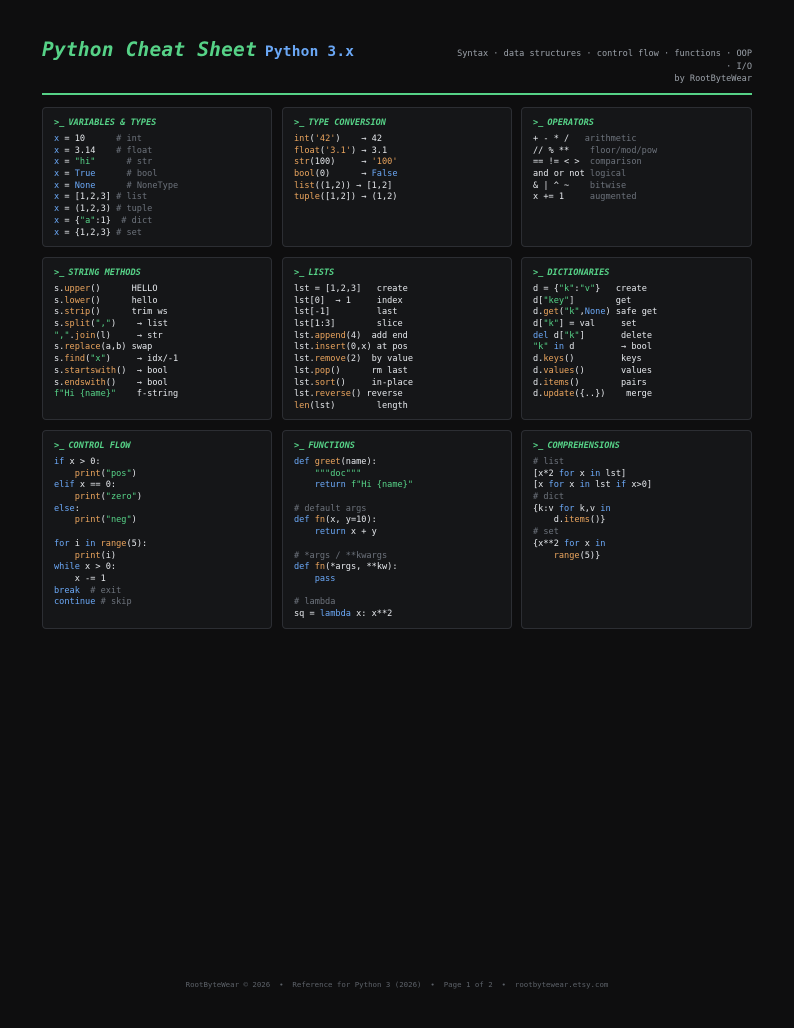  I want to click on code-line: x = {"a":1} # dict, so click(157, 222).